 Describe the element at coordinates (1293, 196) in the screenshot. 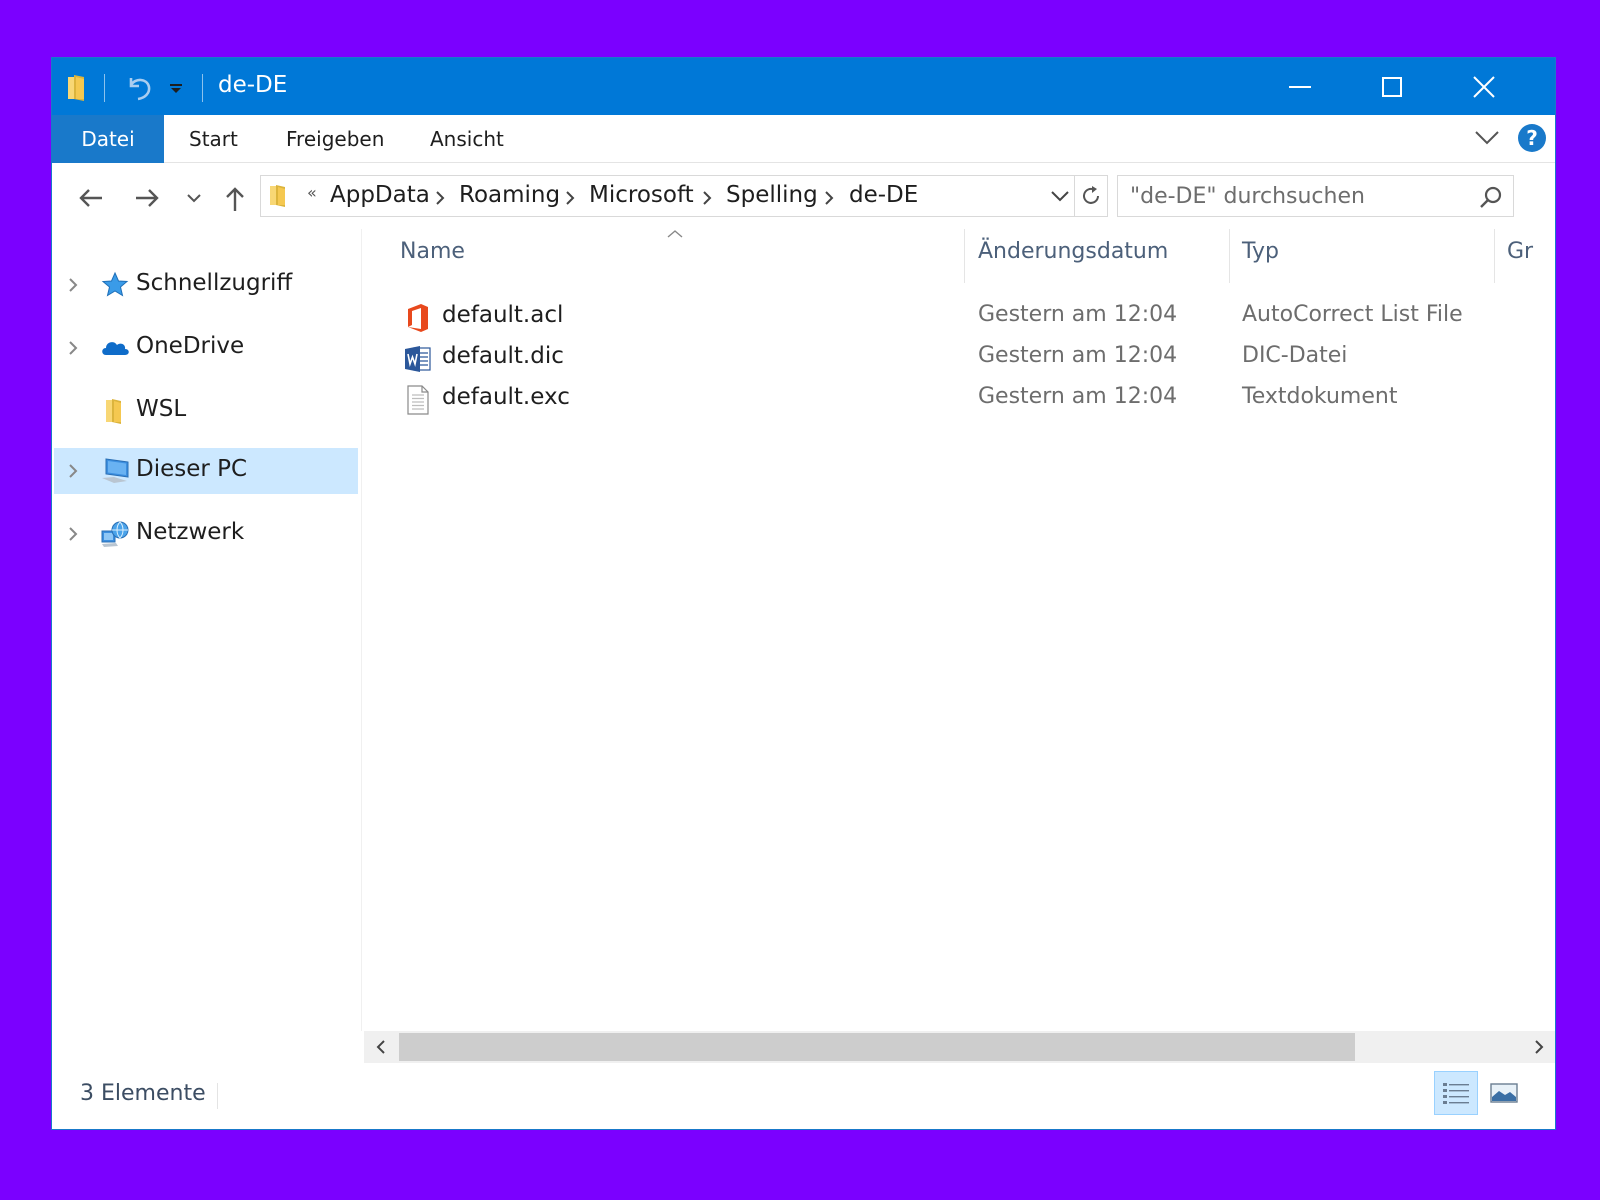

I see `search-input` at that location.